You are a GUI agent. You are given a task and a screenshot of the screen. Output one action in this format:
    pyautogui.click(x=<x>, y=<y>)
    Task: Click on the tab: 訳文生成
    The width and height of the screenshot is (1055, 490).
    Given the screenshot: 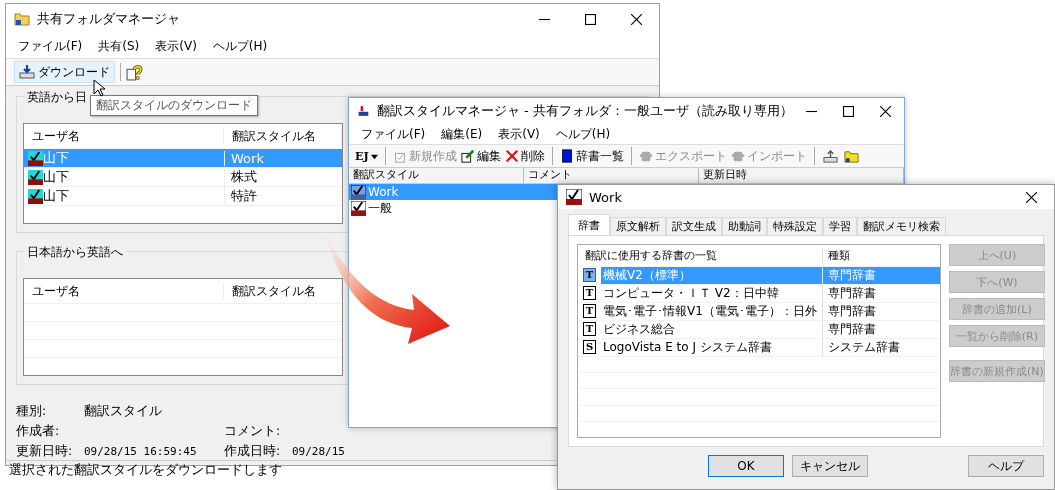 What is the action you would take?
    pyautogui.click(x=694, y=226)
    